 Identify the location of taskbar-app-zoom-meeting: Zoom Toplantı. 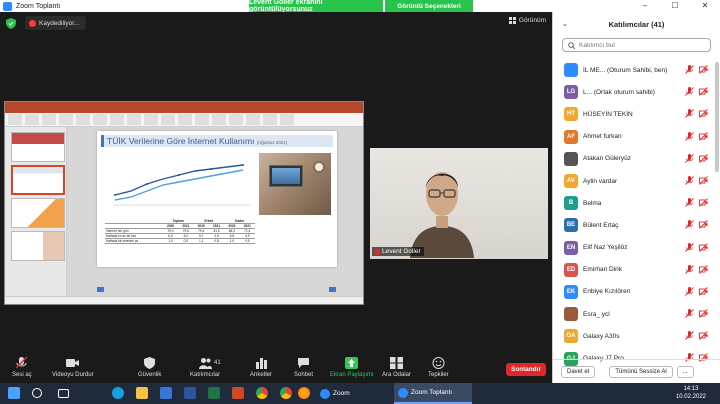
(433, 393).